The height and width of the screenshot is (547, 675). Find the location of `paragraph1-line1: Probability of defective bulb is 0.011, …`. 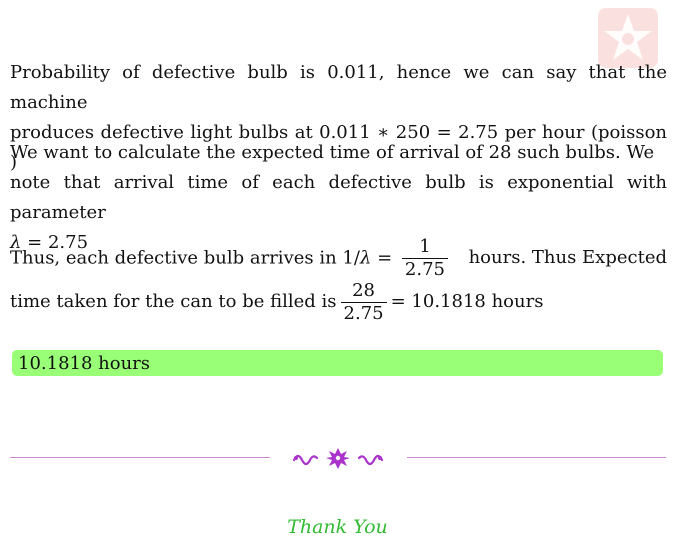

paragraph1-line1: Probability of defective bulb is 0.011, … is located at coordinates (338, 87).